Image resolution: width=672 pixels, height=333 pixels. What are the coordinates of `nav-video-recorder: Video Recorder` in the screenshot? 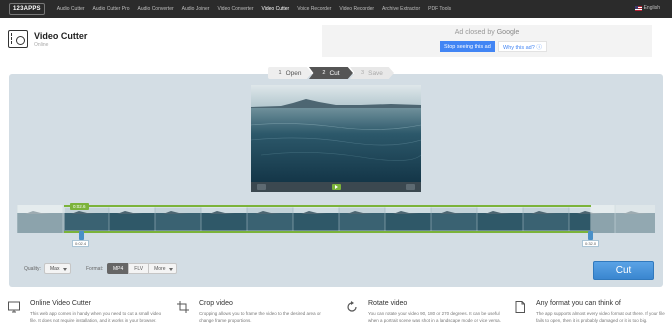 It's located at (356, 9).